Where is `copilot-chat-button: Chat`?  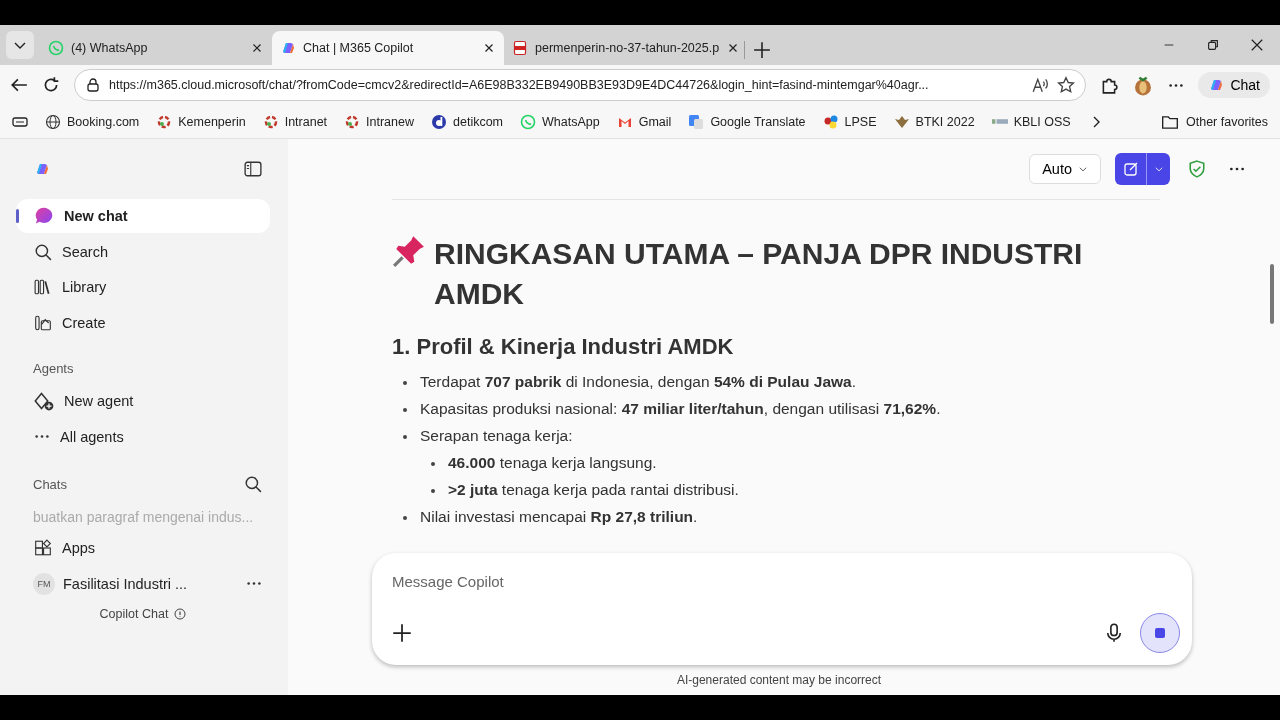 copilot-chat-button: Chat is located at coordinates (1234, 85).